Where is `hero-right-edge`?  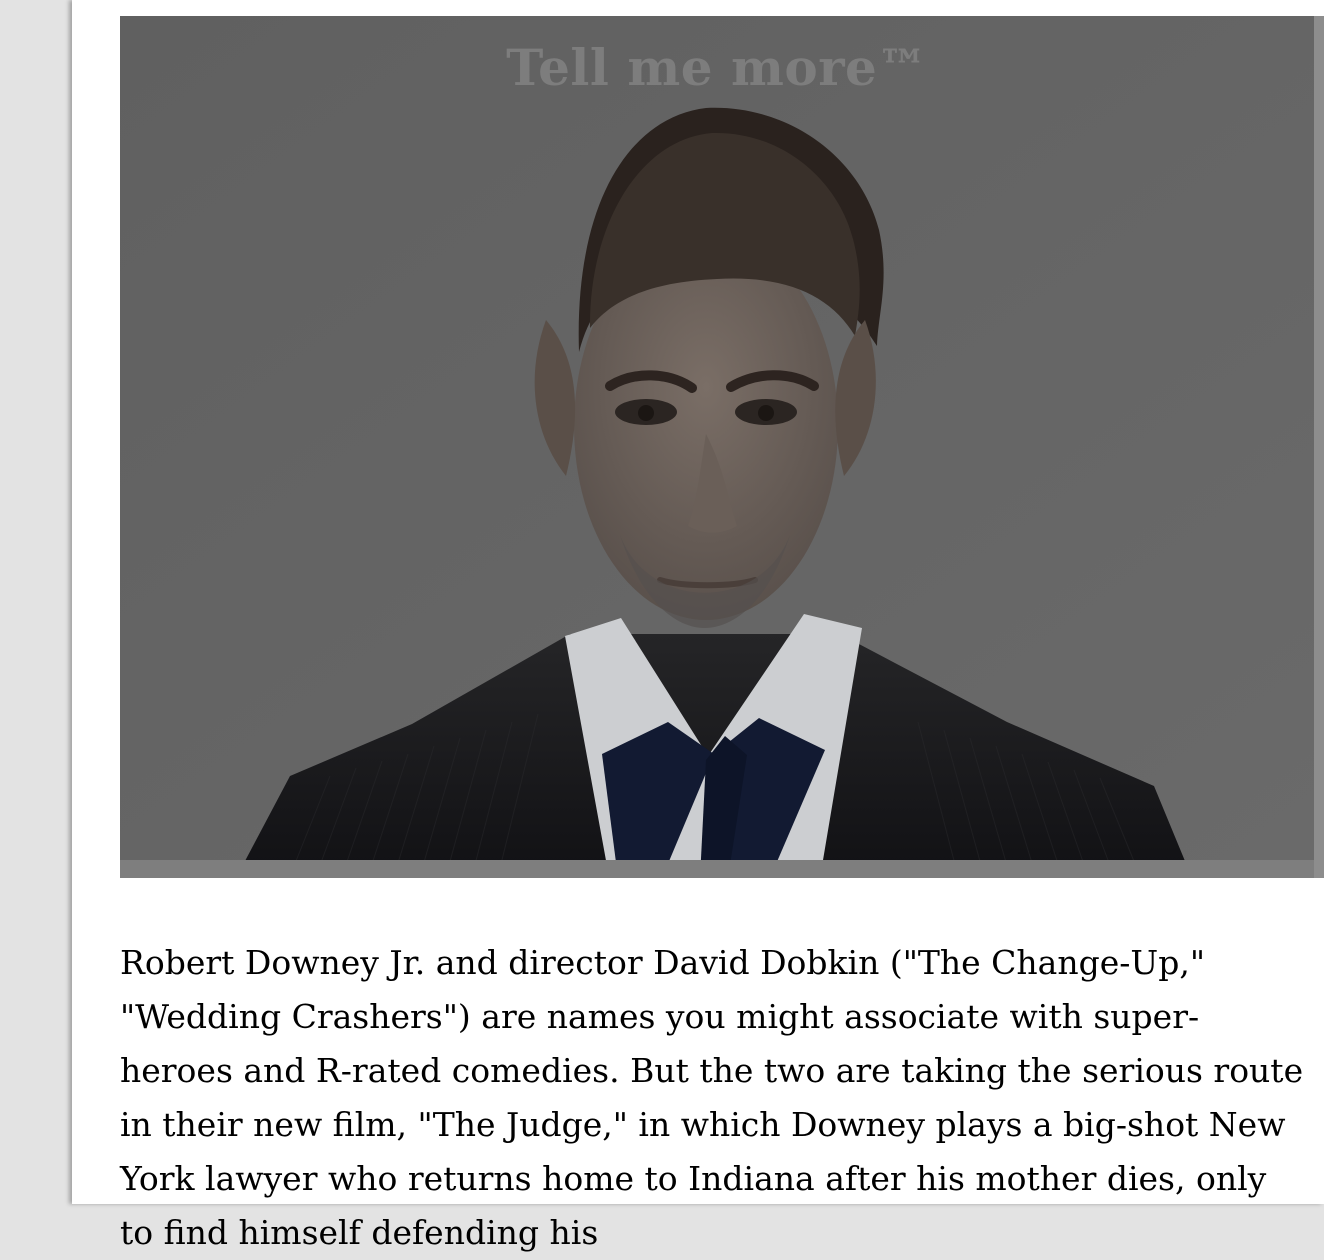 hero-right-edge is located at coordinates (1319, 447).